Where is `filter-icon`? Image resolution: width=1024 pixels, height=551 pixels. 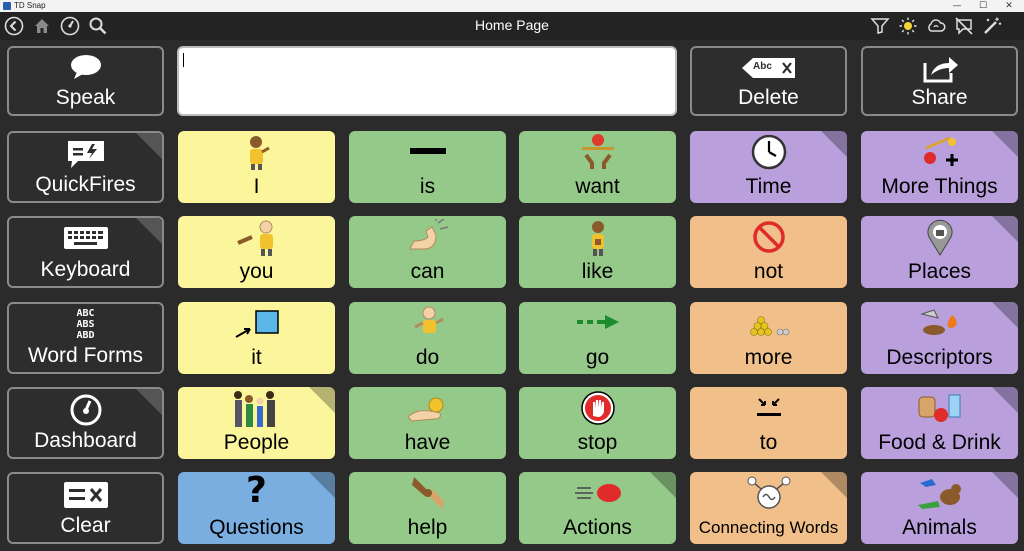
filter-icon is located at coordinates (880, 26).